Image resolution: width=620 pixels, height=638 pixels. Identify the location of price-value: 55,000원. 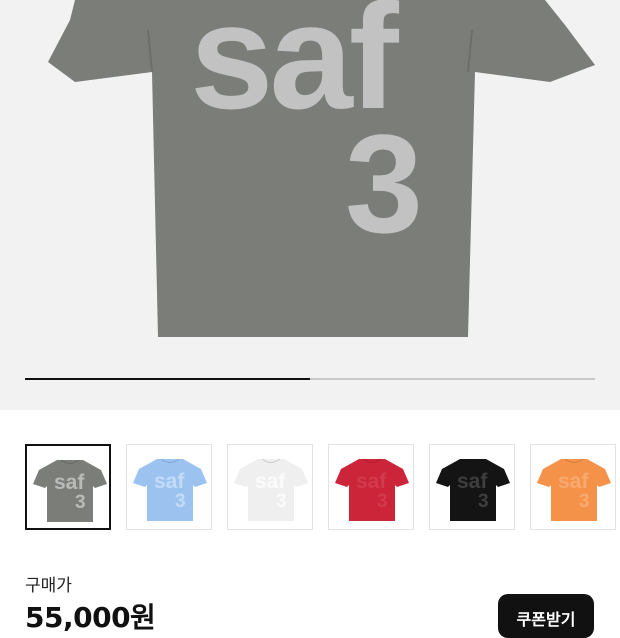
(90, 617).